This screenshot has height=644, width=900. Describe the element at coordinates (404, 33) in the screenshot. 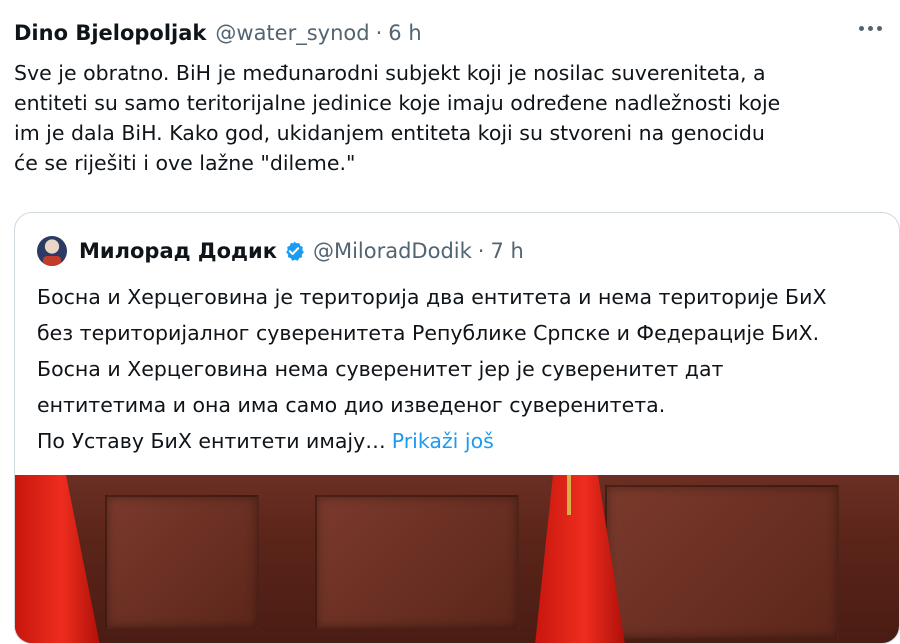

I see `timestamp: 6 h` at that location.